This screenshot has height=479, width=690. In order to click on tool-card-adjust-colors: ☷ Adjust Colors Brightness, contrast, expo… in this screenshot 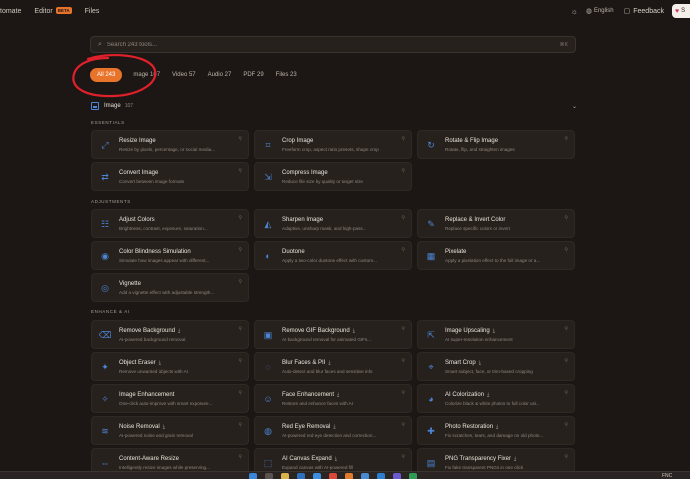, I will do `click(170, 223)`.